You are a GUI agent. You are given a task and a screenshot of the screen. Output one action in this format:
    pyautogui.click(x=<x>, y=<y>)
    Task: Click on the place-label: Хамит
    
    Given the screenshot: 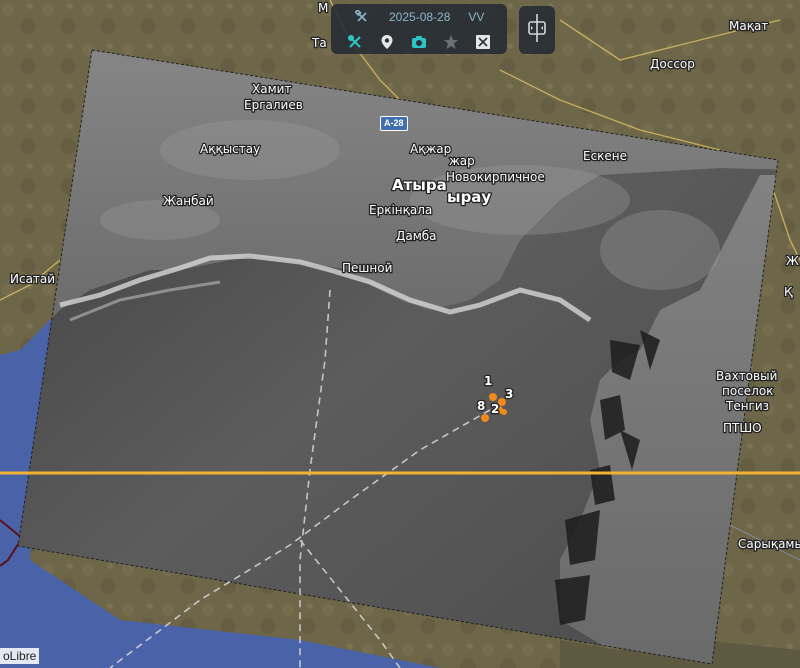 What is the action you would take?
    pyautogui.click(x=271, y=89)
    